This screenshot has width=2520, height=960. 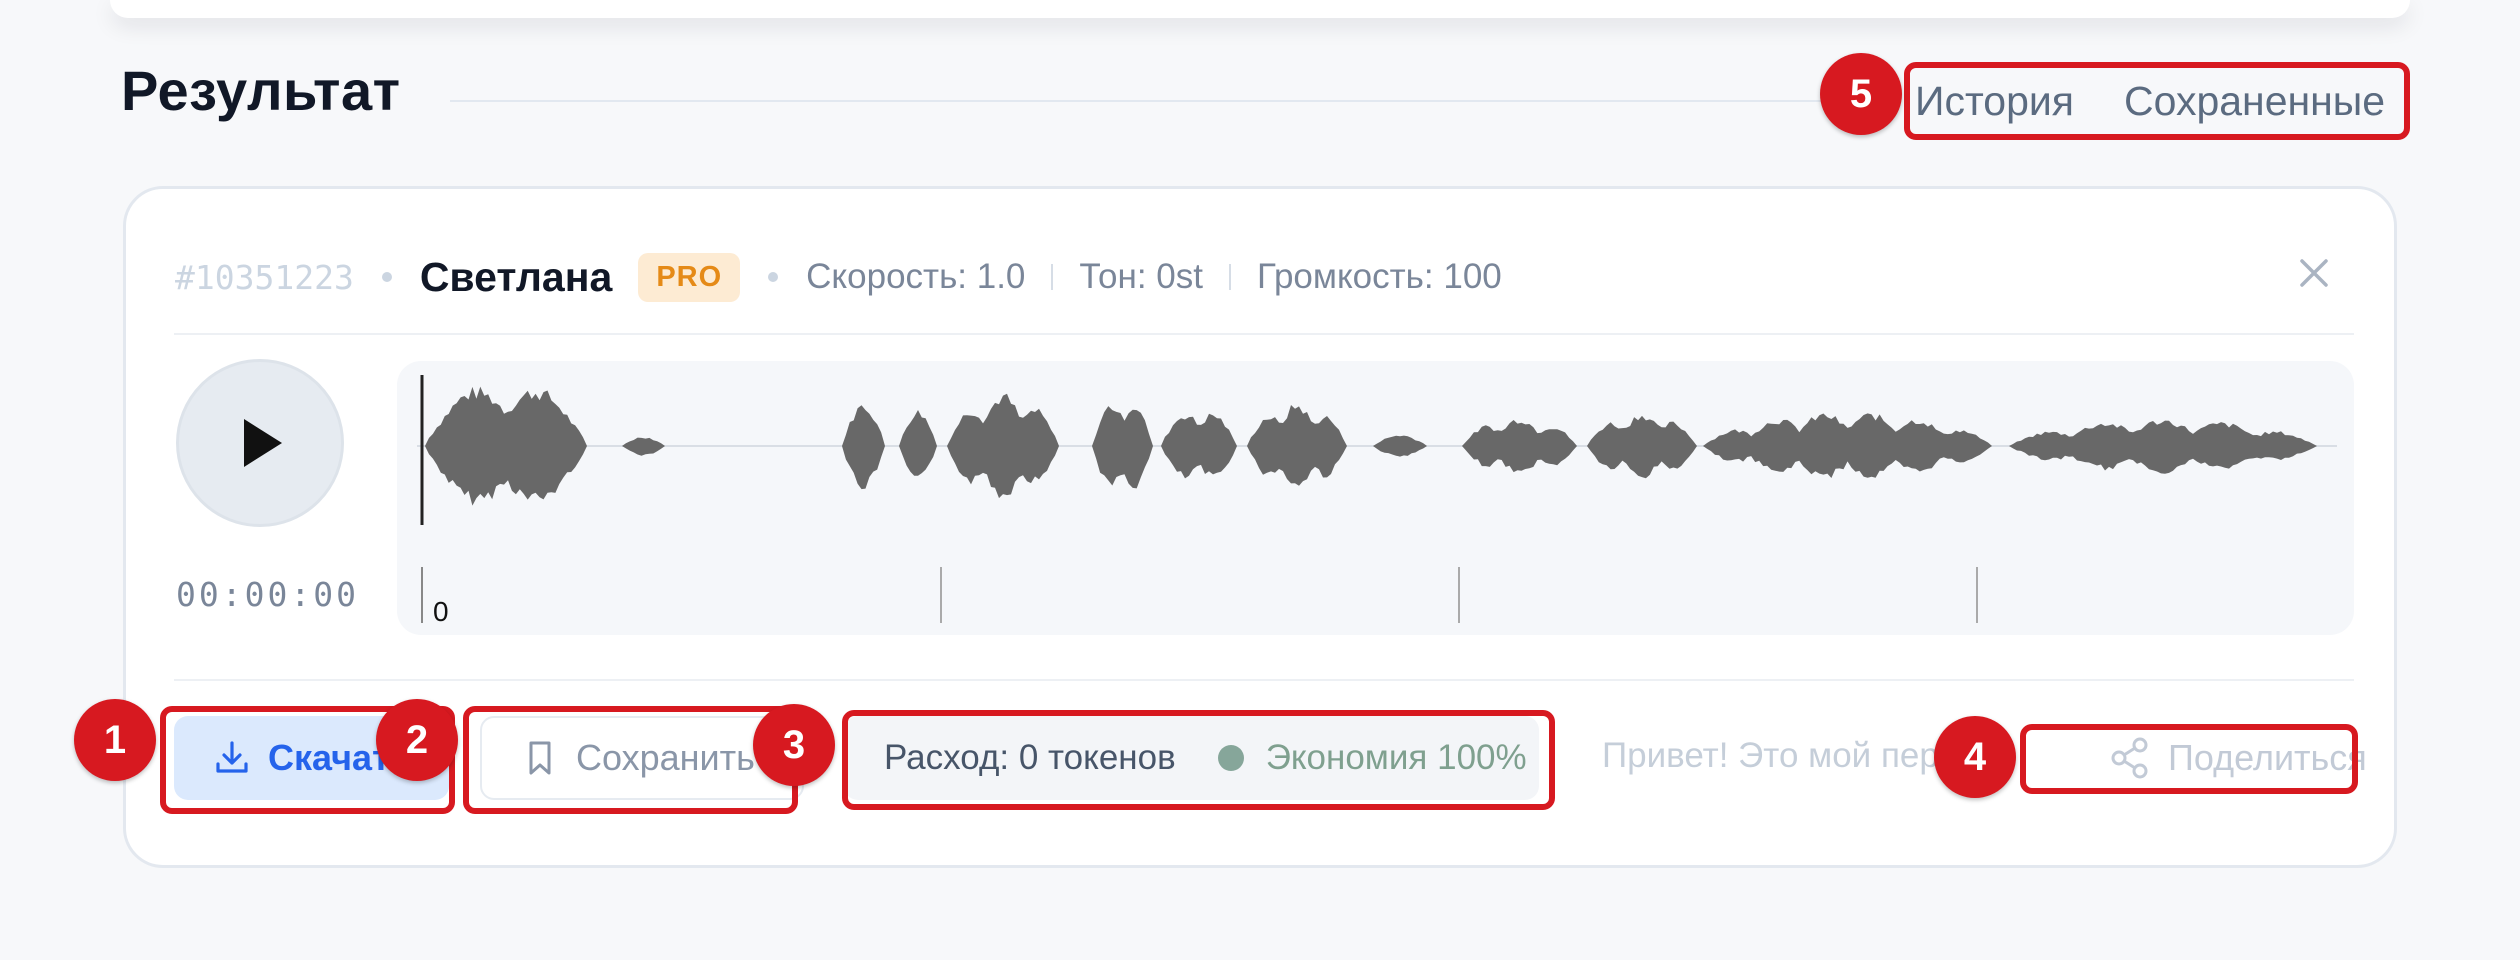 I want to click on annotation-box-tabs, so click(x=2157, y=101).